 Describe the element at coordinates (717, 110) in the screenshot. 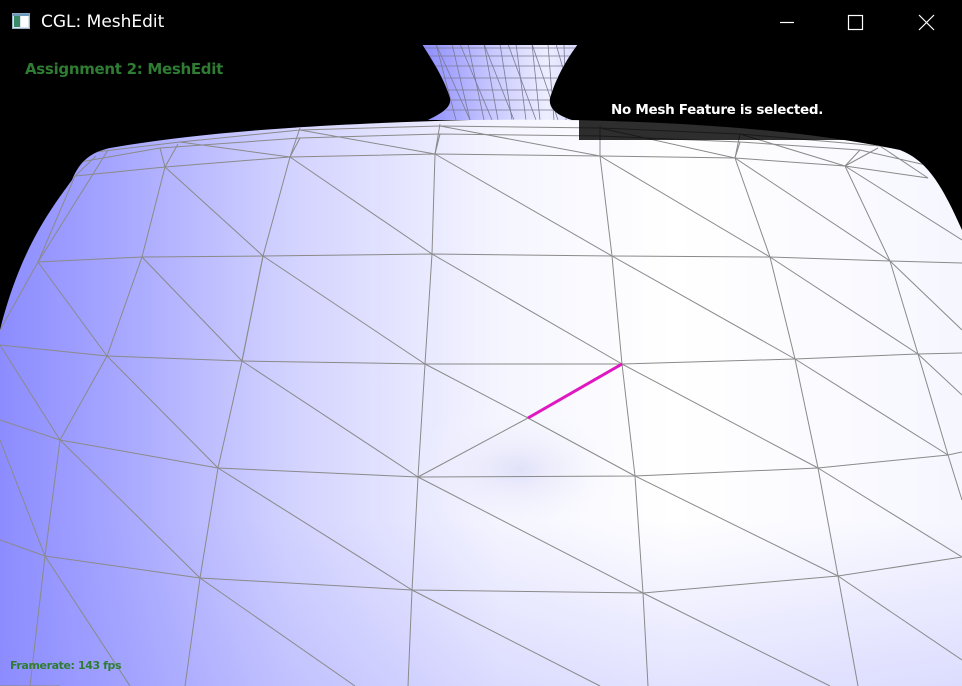

I see `selection-status: No Mesh Feature is selected.` at that location.